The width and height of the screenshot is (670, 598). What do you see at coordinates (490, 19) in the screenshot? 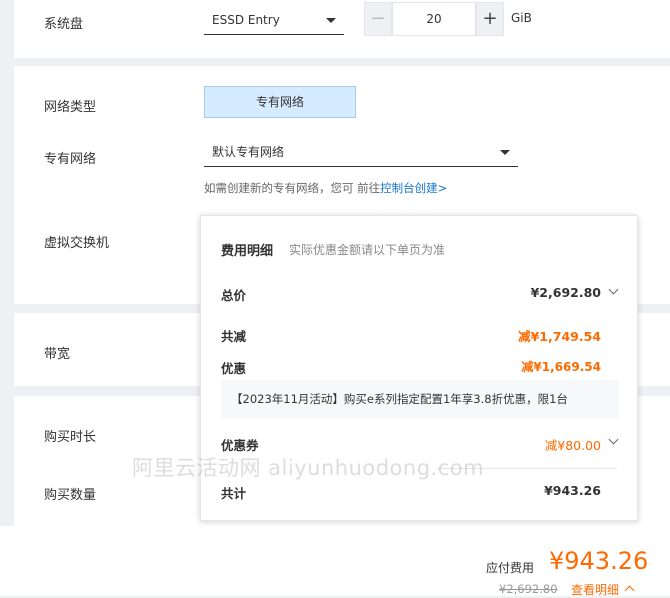
I see `increment-button: +` at bounding box center [490, 19].